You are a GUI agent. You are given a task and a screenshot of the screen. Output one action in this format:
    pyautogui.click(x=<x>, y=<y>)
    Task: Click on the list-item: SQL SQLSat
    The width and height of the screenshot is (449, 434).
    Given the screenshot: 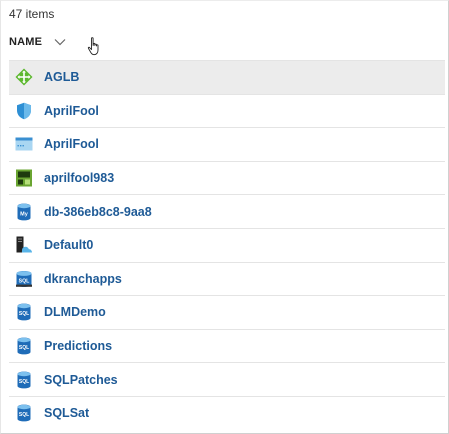 What is the action you would take?
    pyautogui.click(x=227, y=412)
    